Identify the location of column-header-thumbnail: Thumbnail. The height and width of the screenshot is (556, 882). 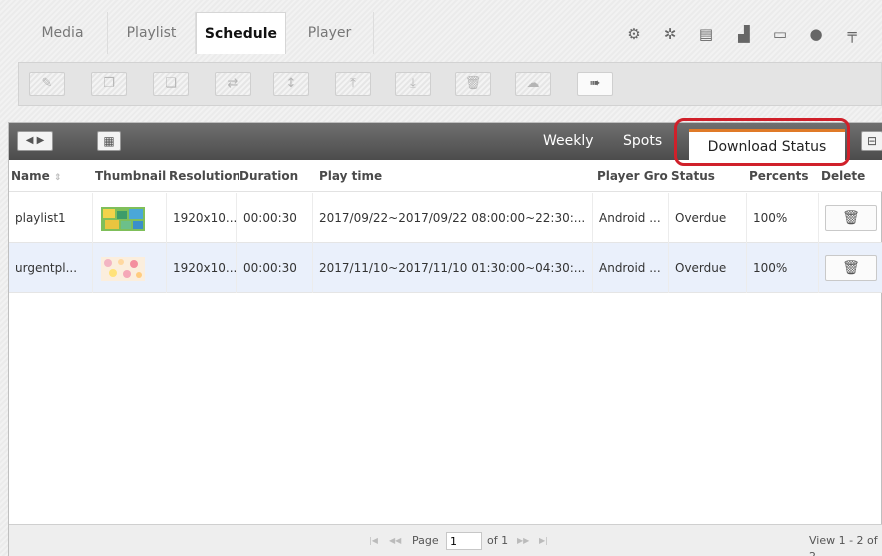
(132, 176).